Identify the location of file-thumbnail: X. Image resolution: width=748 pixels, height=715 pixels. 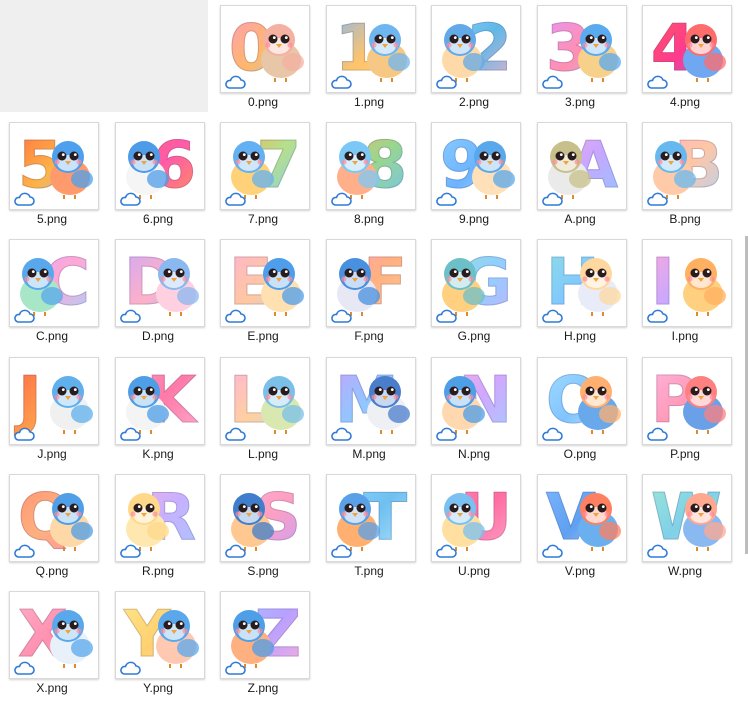
(54, 635).